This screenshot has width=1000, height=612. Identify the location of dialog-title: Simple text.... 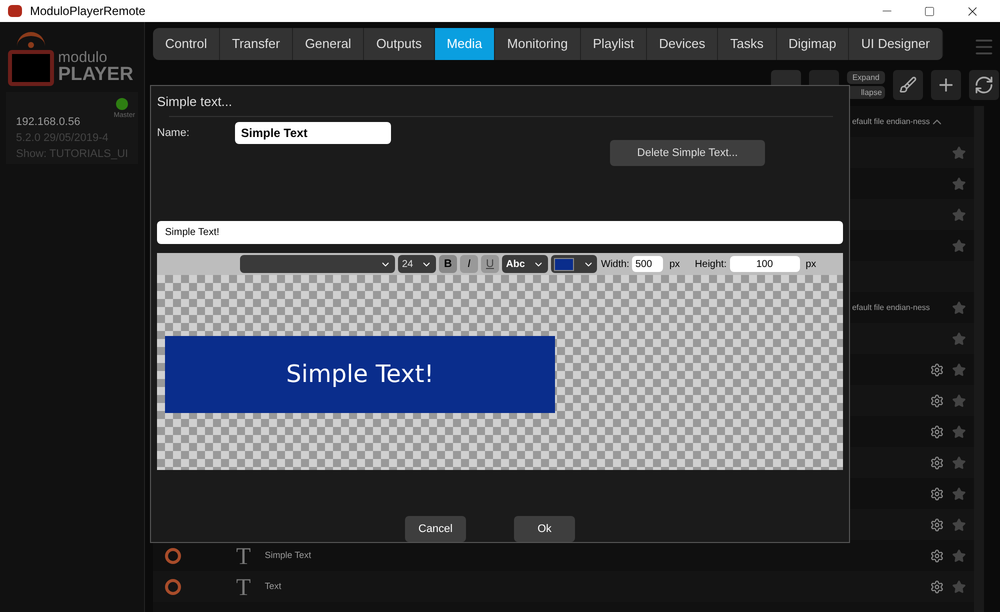
(195, 102).